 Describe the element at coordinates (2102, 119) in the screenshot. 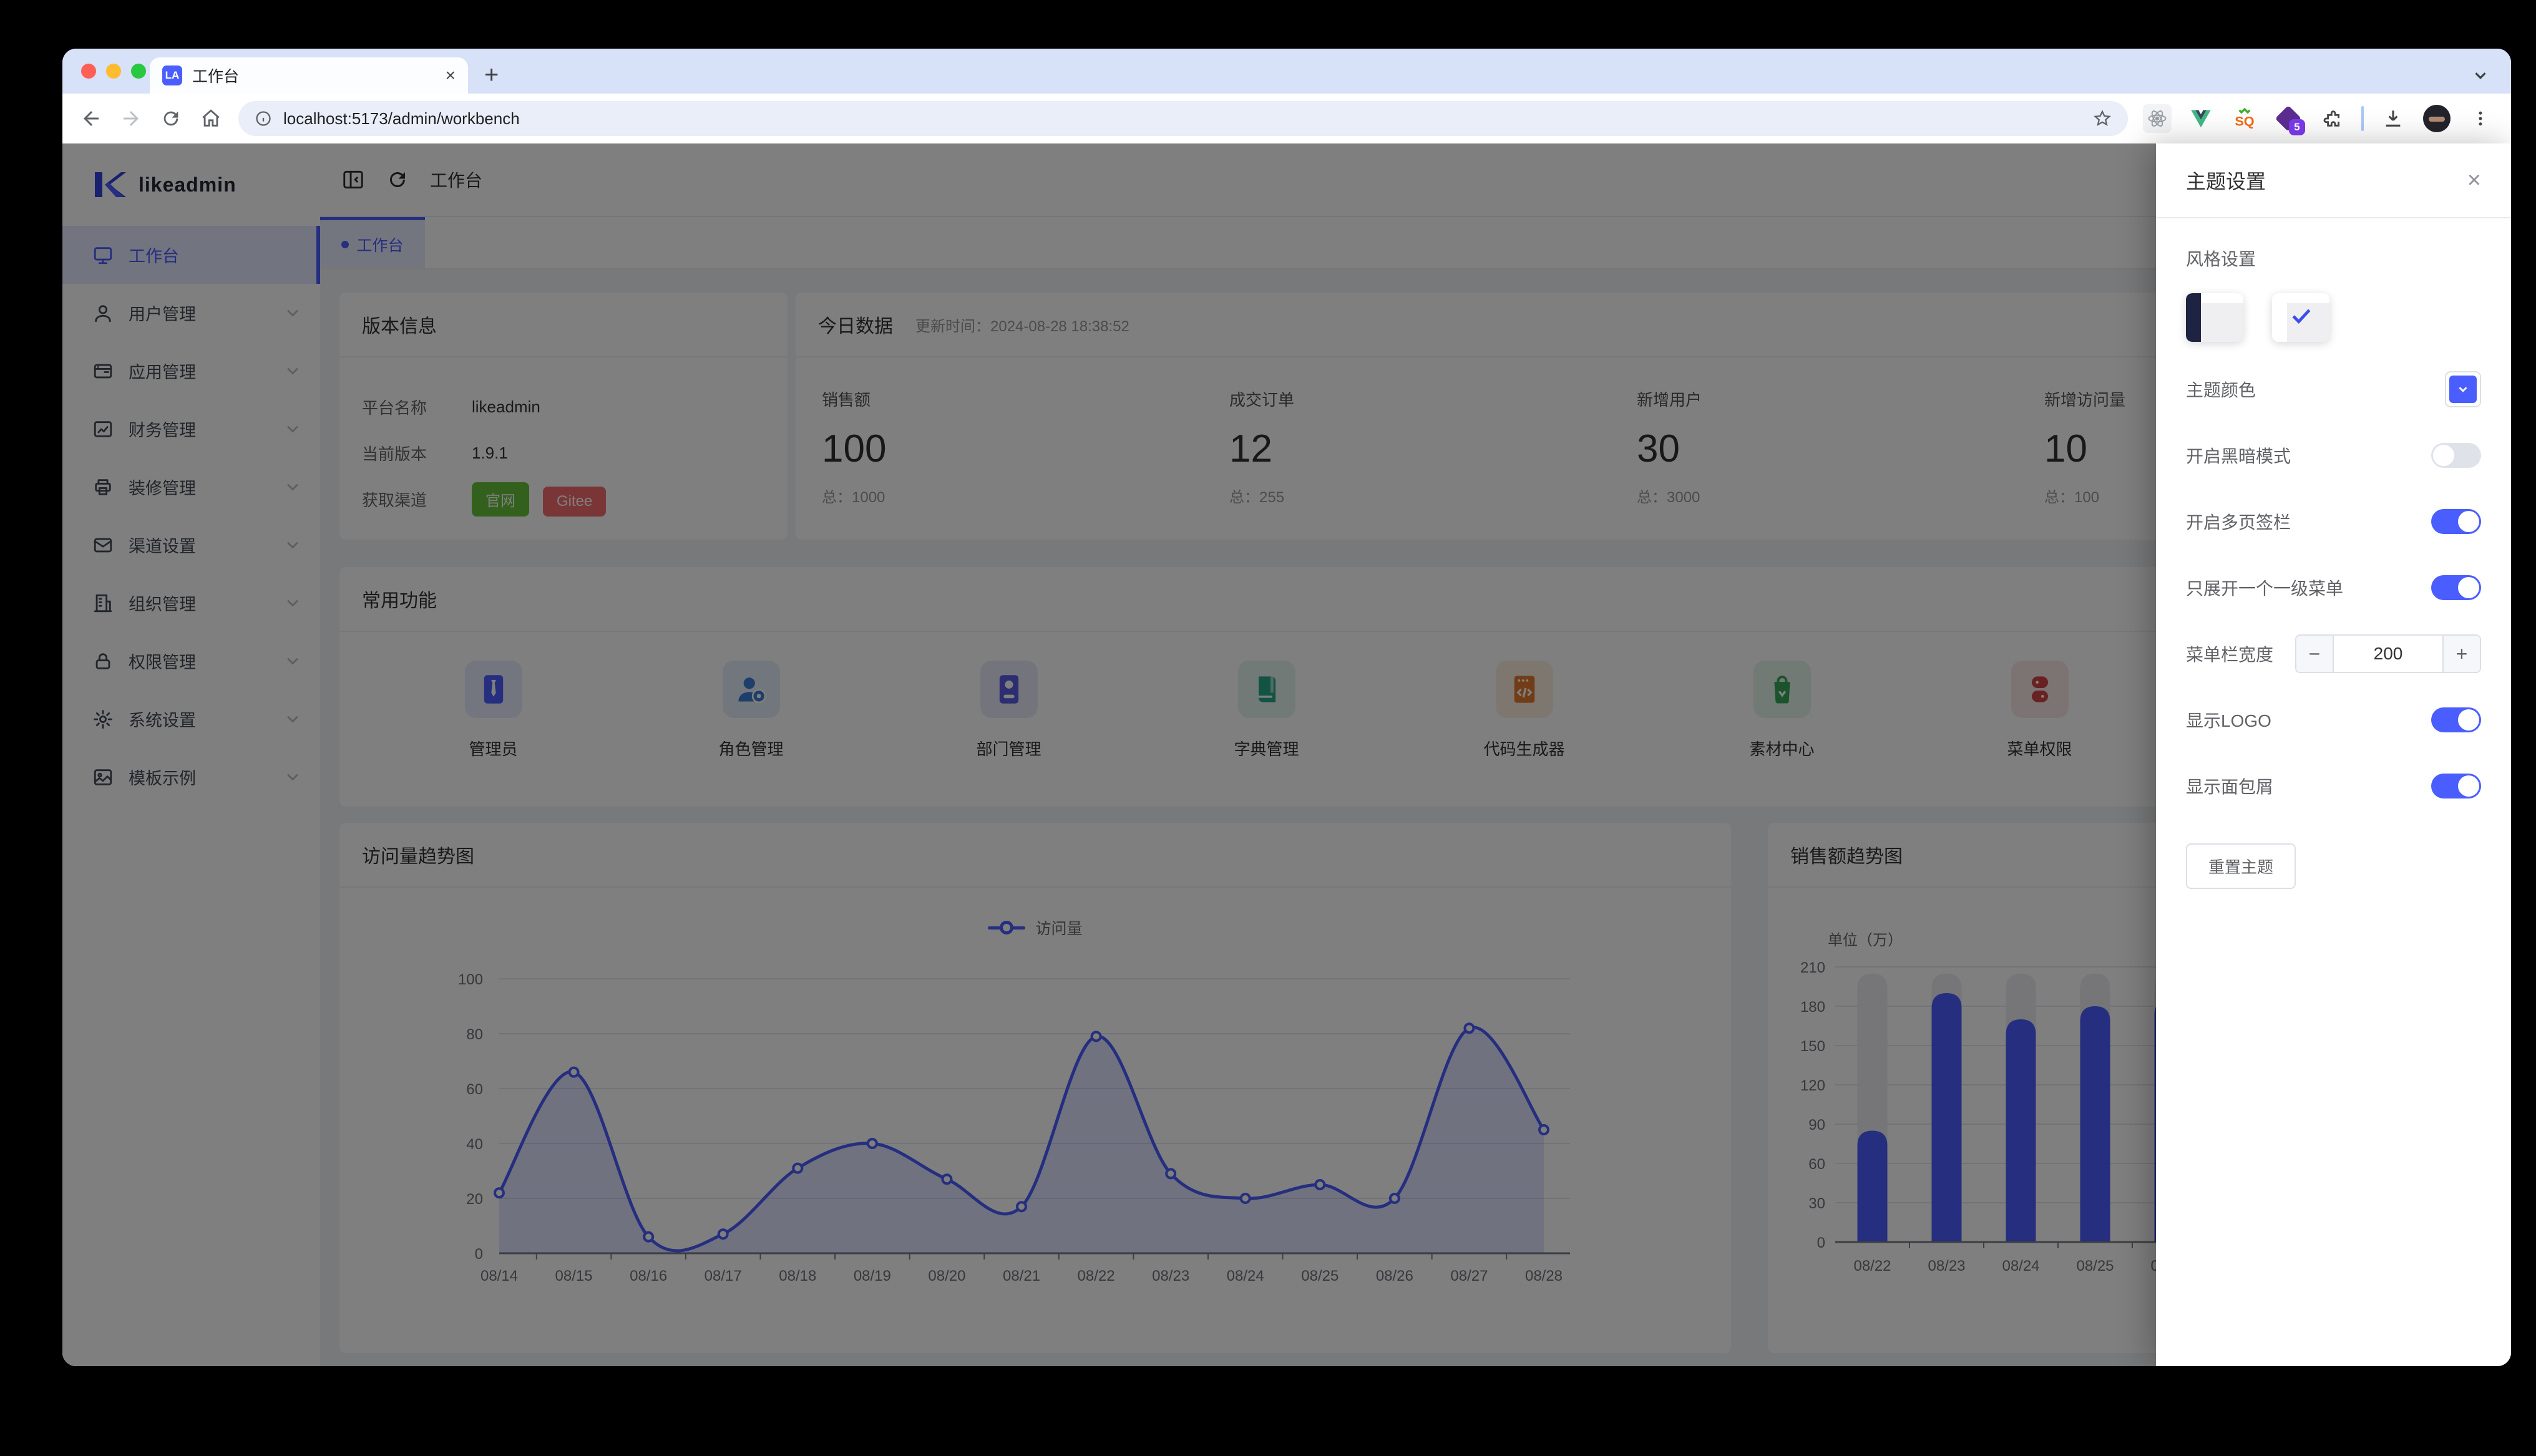

I see `bookmark-star-icon` at that location.